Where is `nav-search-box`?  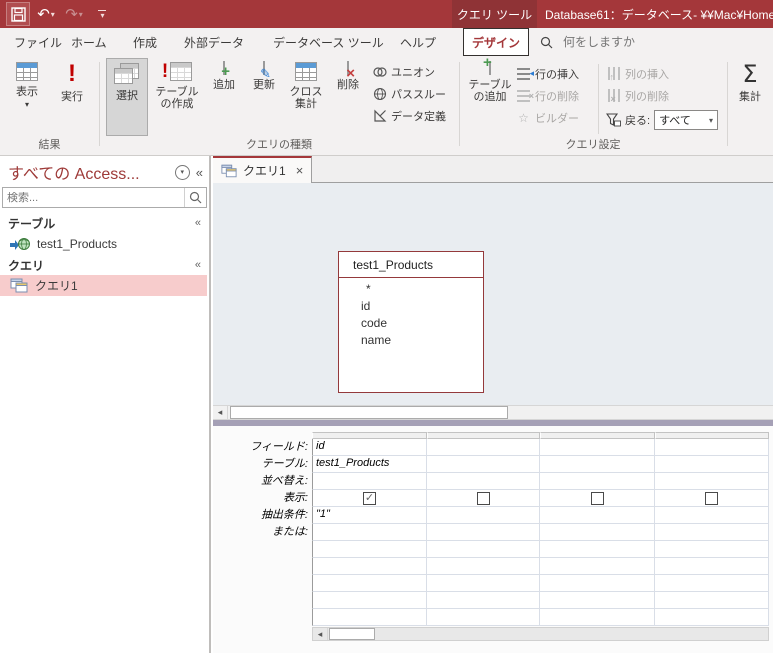
nav-search-box is located at coordinates (104, 197).